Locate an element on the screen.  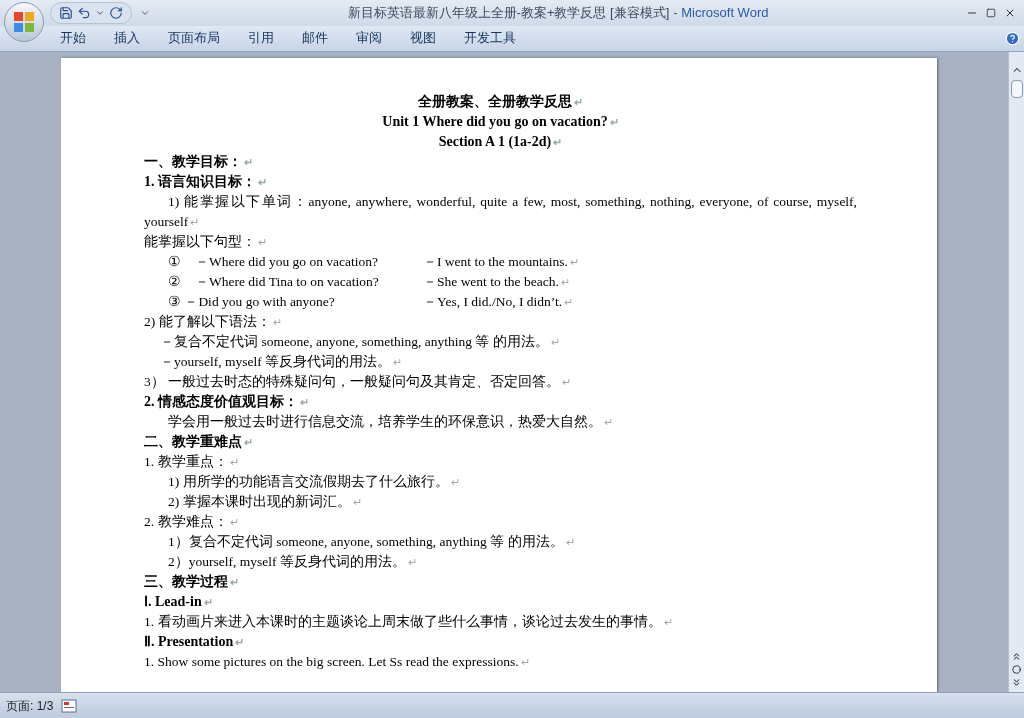
section-heading: 1. 语言知识目标：↵ is located at coordinates (206, 182).